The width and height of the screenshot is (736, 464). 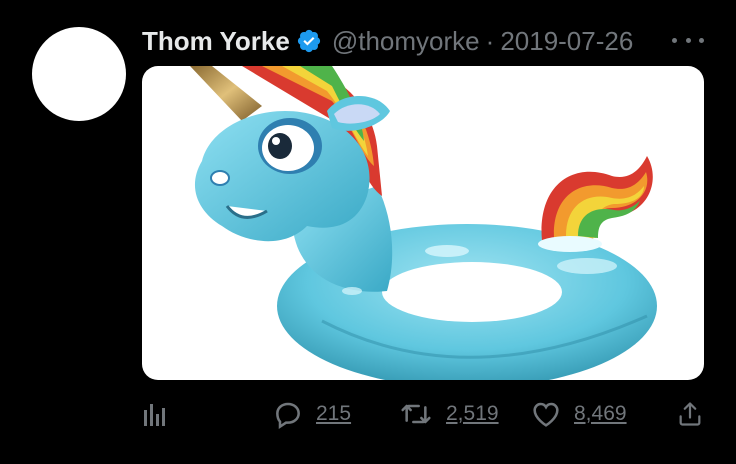 What do you see at coordinates (546, 414) in the screenshot?
I see `heart-icon` at bounding box center [546, 414].